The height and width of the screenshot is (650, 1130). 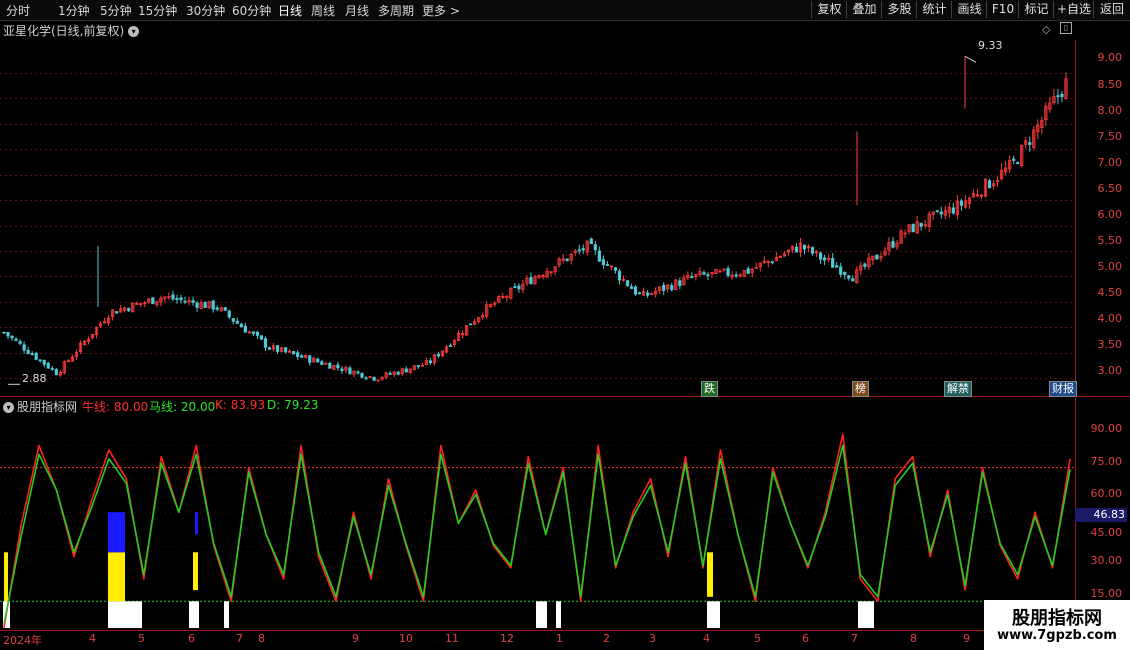 I want to click on price-tick: 4.50, so click(x=1110, y=292).